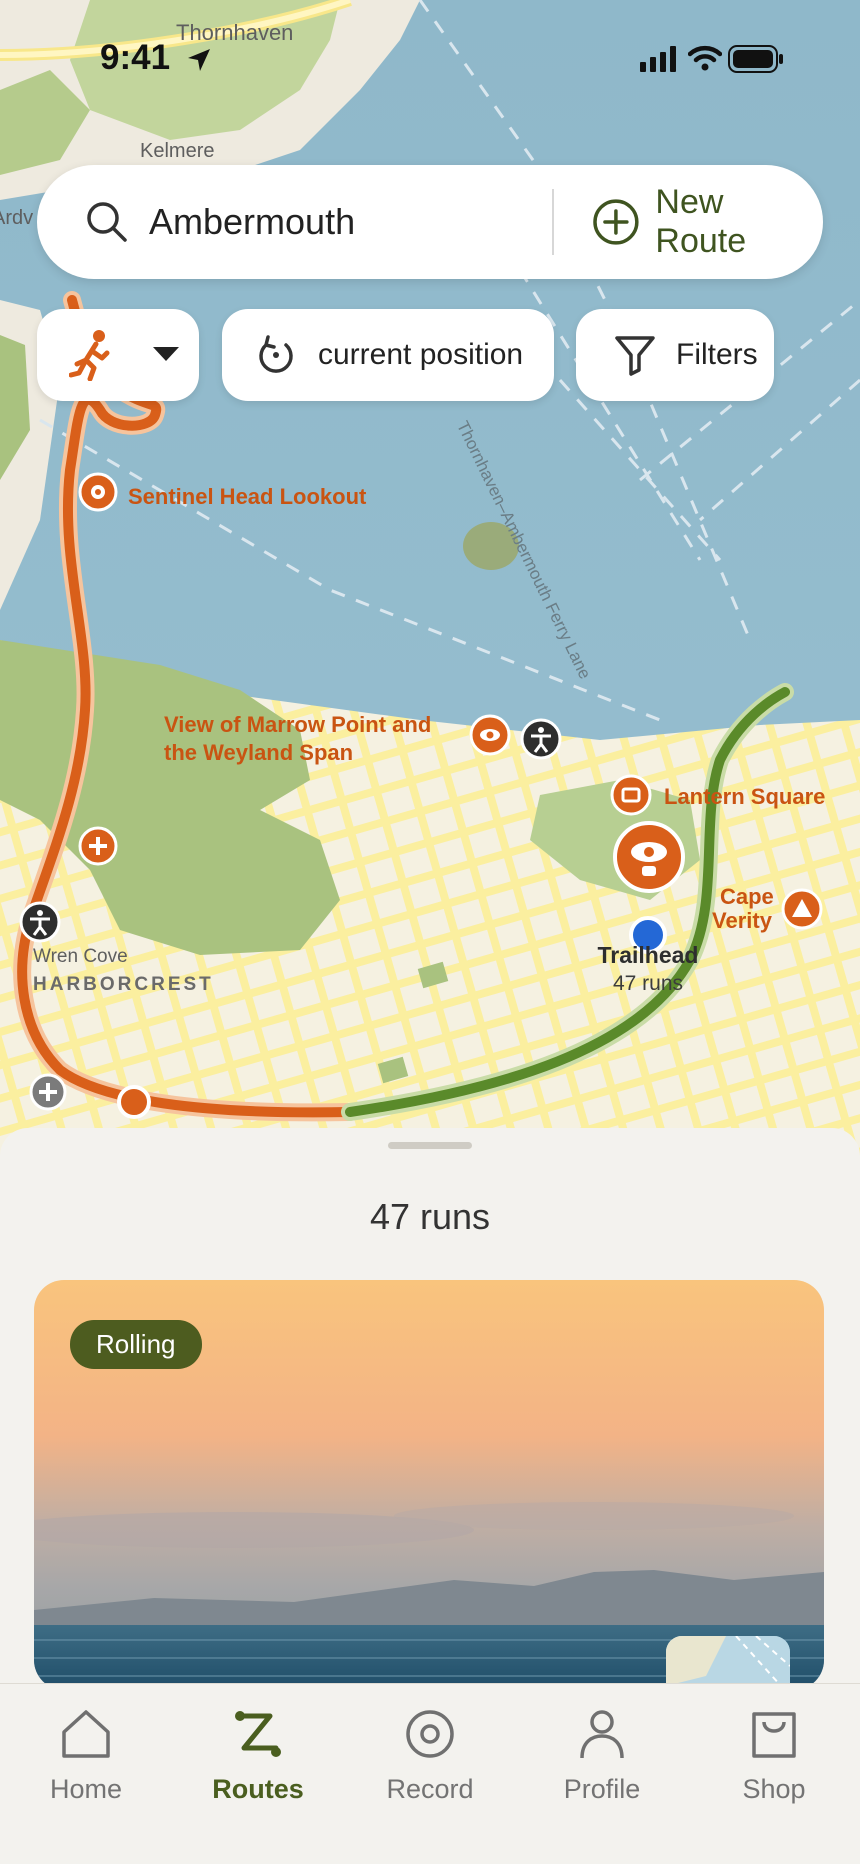 This screenshot has width=860, height=1864. Describe the element at coordinates (675, 355) in the screenshot. I see `filters-button: Filters` at that location.